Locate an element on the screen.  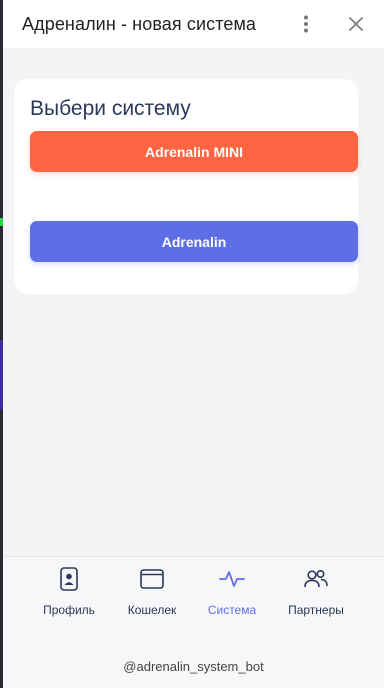
menu-button is located at coordinates (306, 24).